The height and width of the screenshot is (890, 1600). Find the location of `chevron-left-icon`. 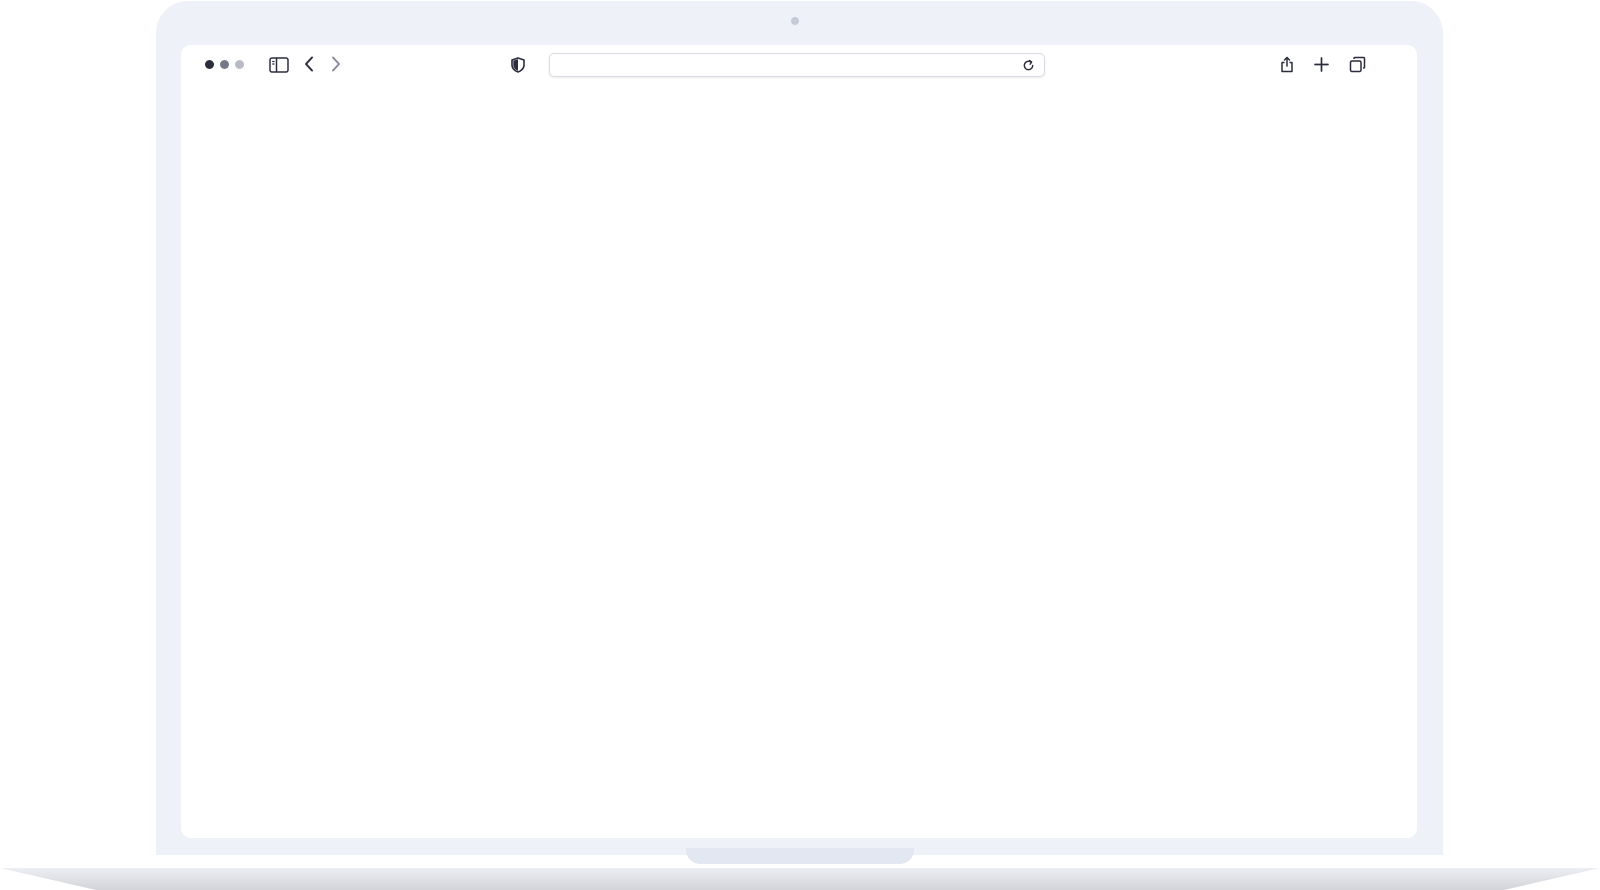

chevron-left-icon is located at coordinates (309, 64).